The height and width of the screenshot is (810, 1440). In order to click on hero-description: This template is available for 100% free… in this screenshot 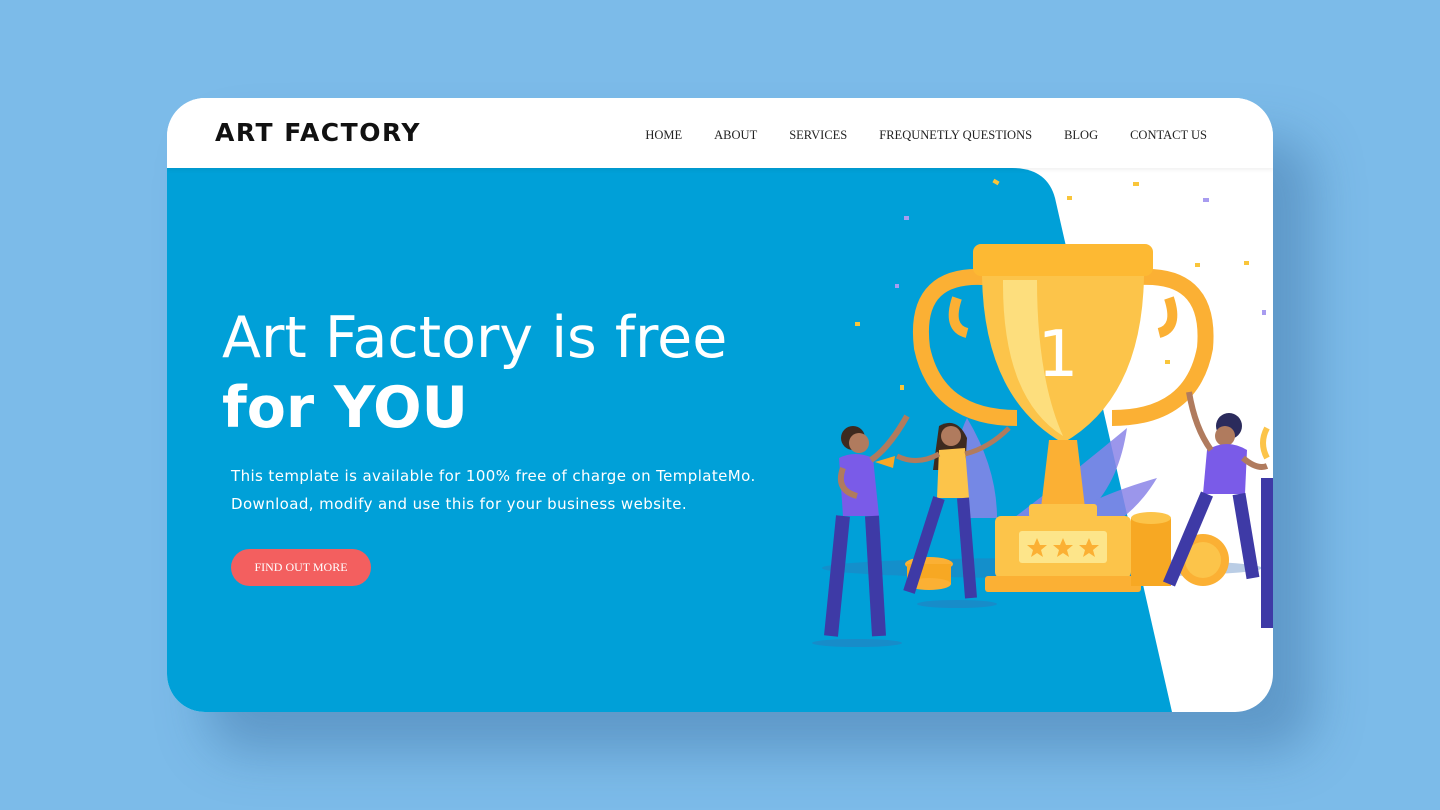, I will do `click(511, 490)`.